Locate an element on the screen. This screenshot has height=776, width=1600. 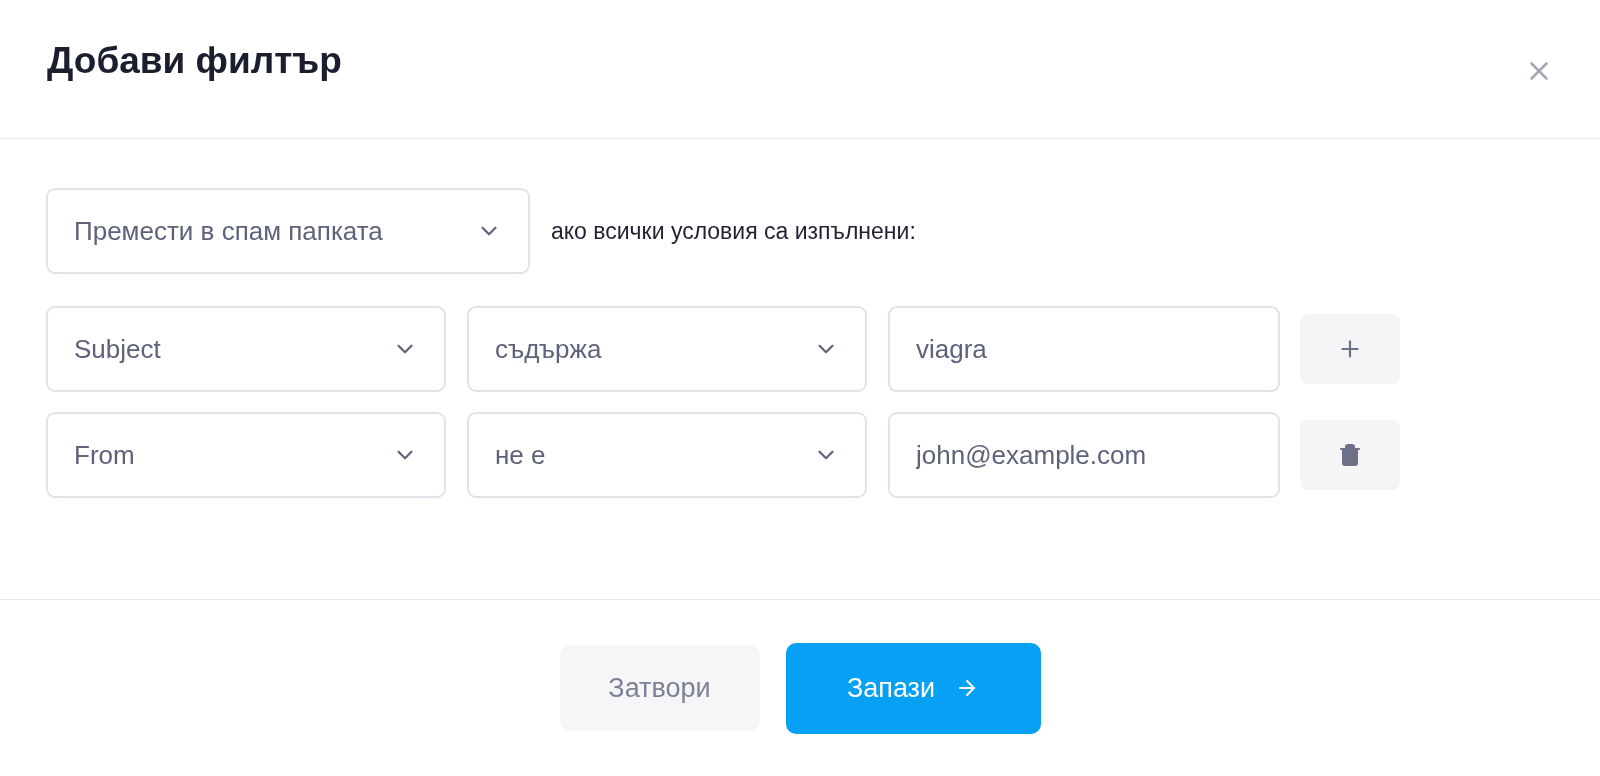
field-select: Subject is located at coordinates (246, 349).